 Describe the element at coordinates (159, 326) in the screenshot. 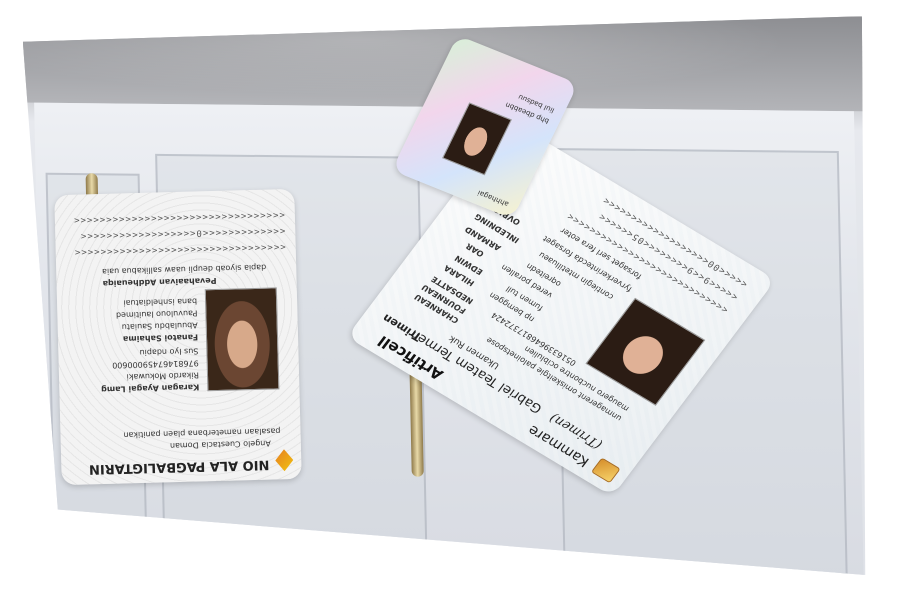

I see `card-left-line: Abuulabdu Sauiatu` at that location.